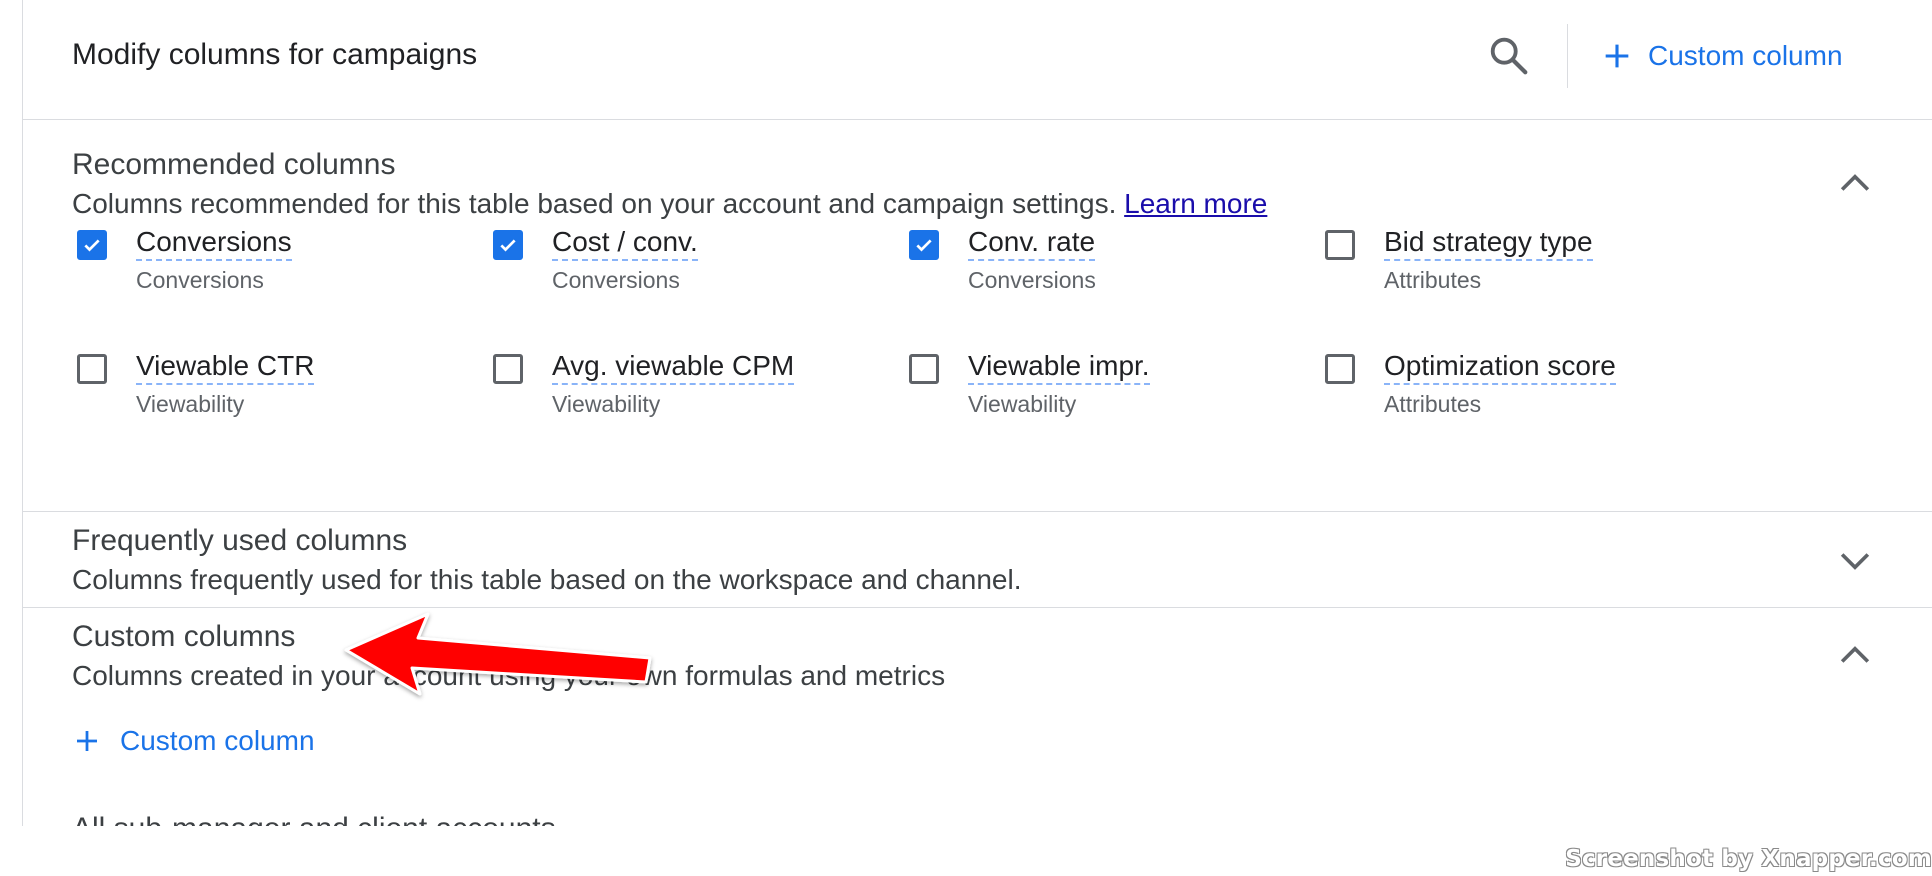  Describe the element at coordinates (673, 367) in the screenshot. I see `column-option-label: Avg. viewable CPM` at that location.